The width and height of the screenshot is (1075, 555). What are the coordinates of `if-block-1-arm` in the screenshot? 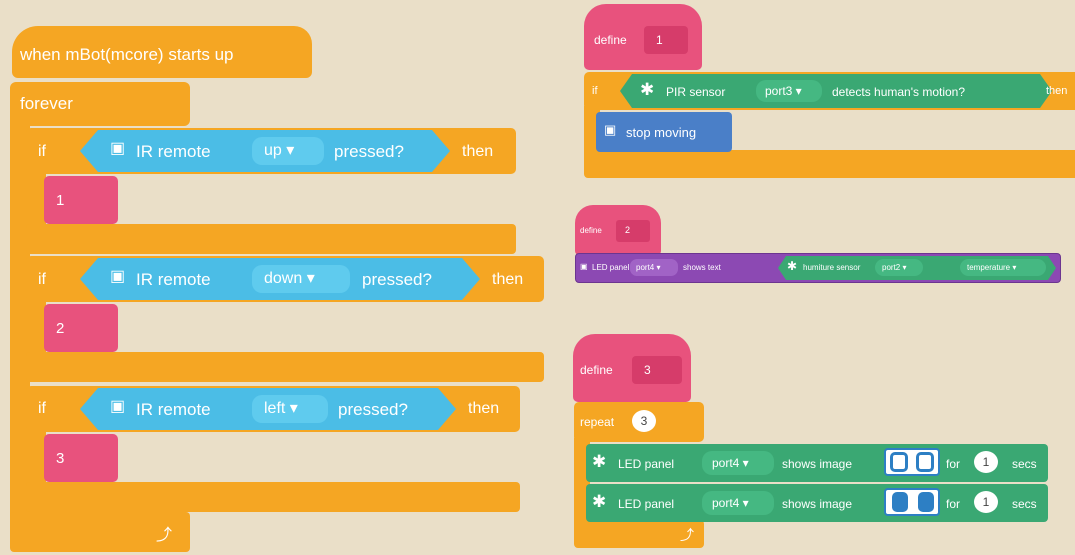 It's located at (36, 200).